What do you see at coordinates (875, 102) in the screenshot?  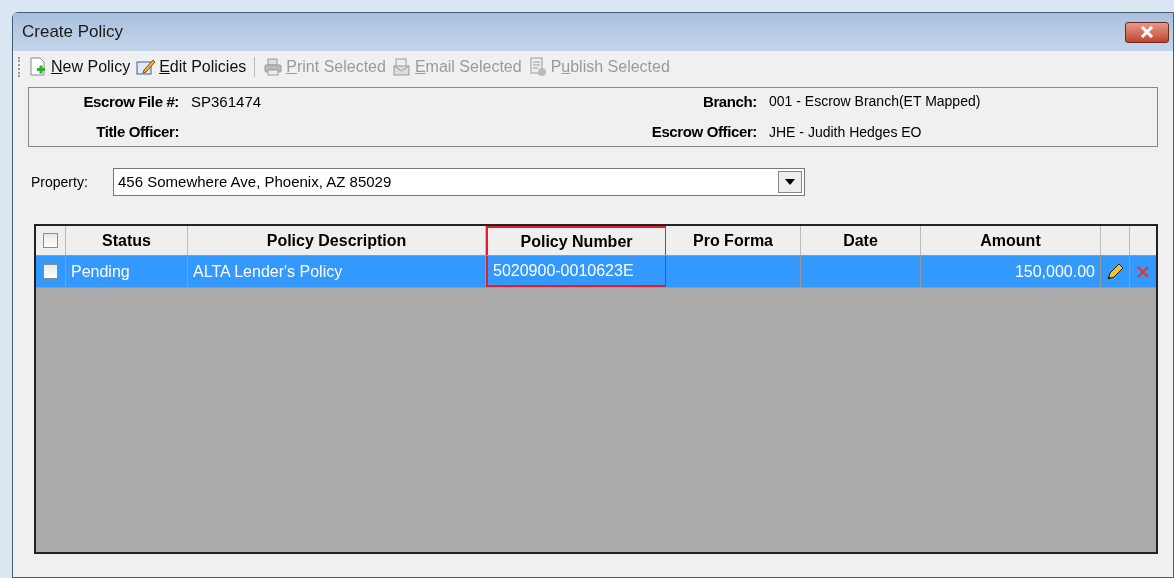 I see `field-value: 001 - Escrow Branch(ET Mapped)` at bounding box center [875, 102].